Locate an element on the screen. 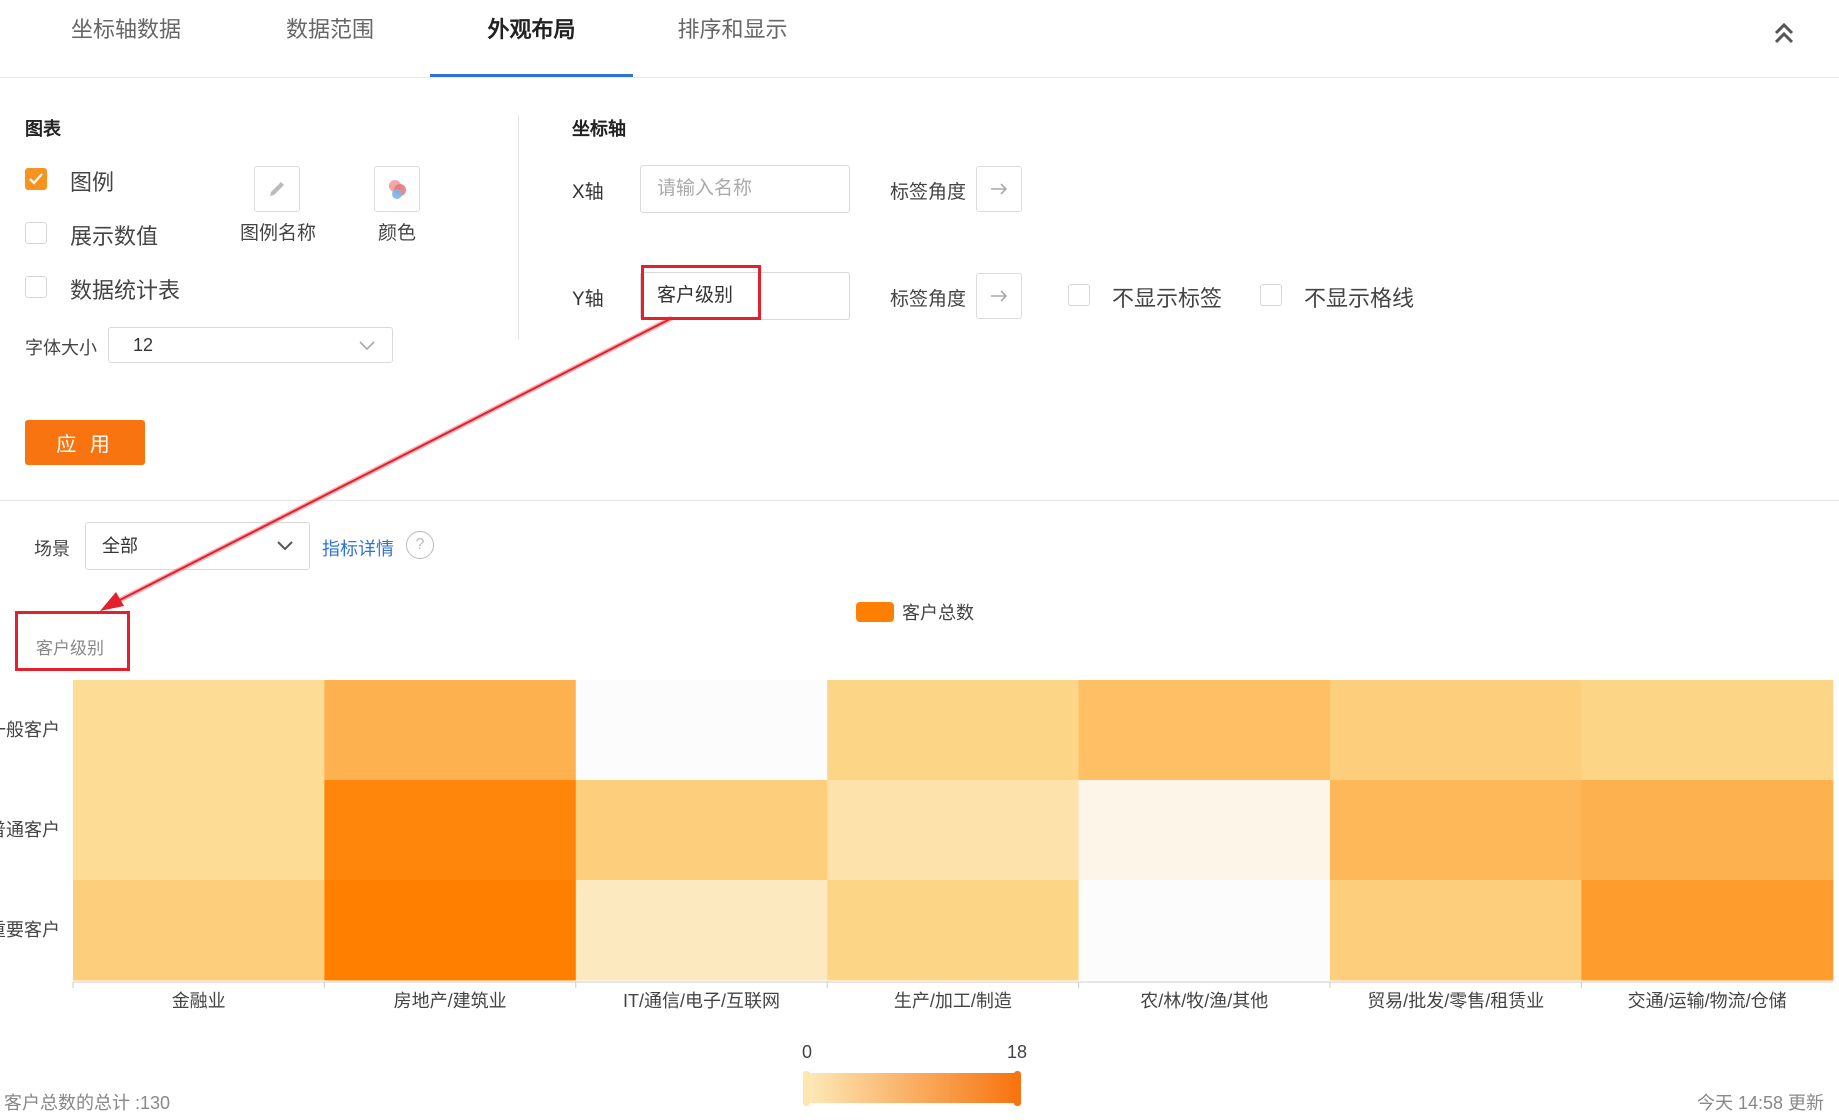  visual-map-handle-min is located at coordinates (806, 1088).